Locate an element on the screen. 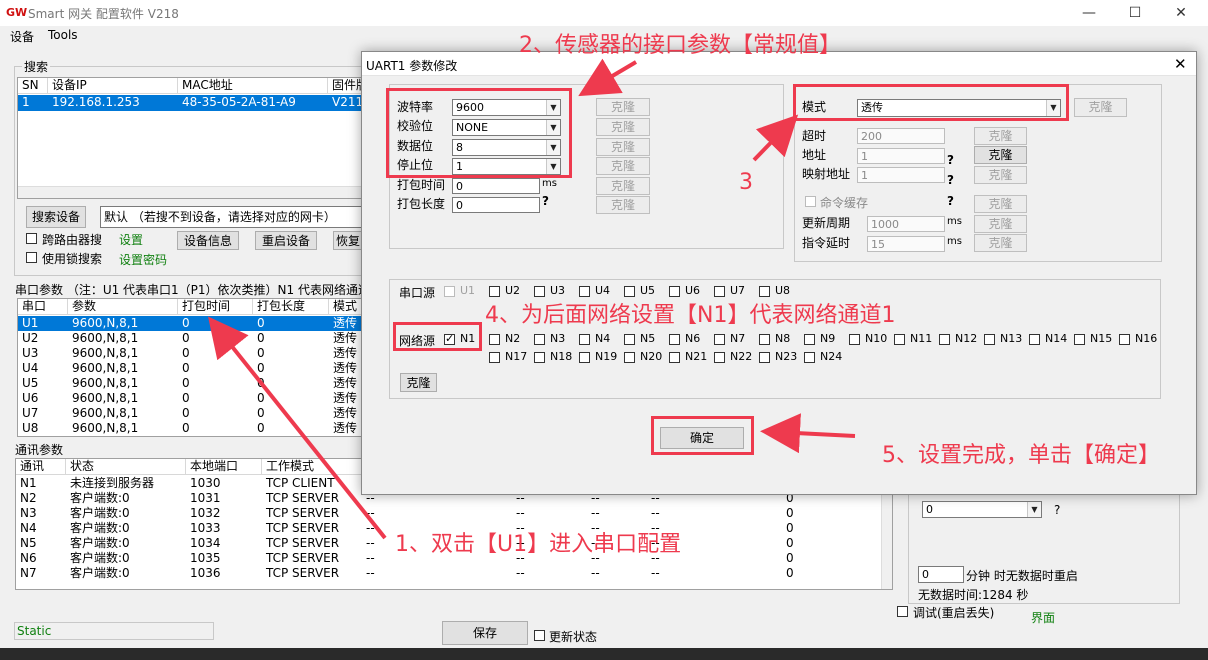  annotation-5: 5、设置完成，单击【确定】 is located at coordinates (1021, 455).